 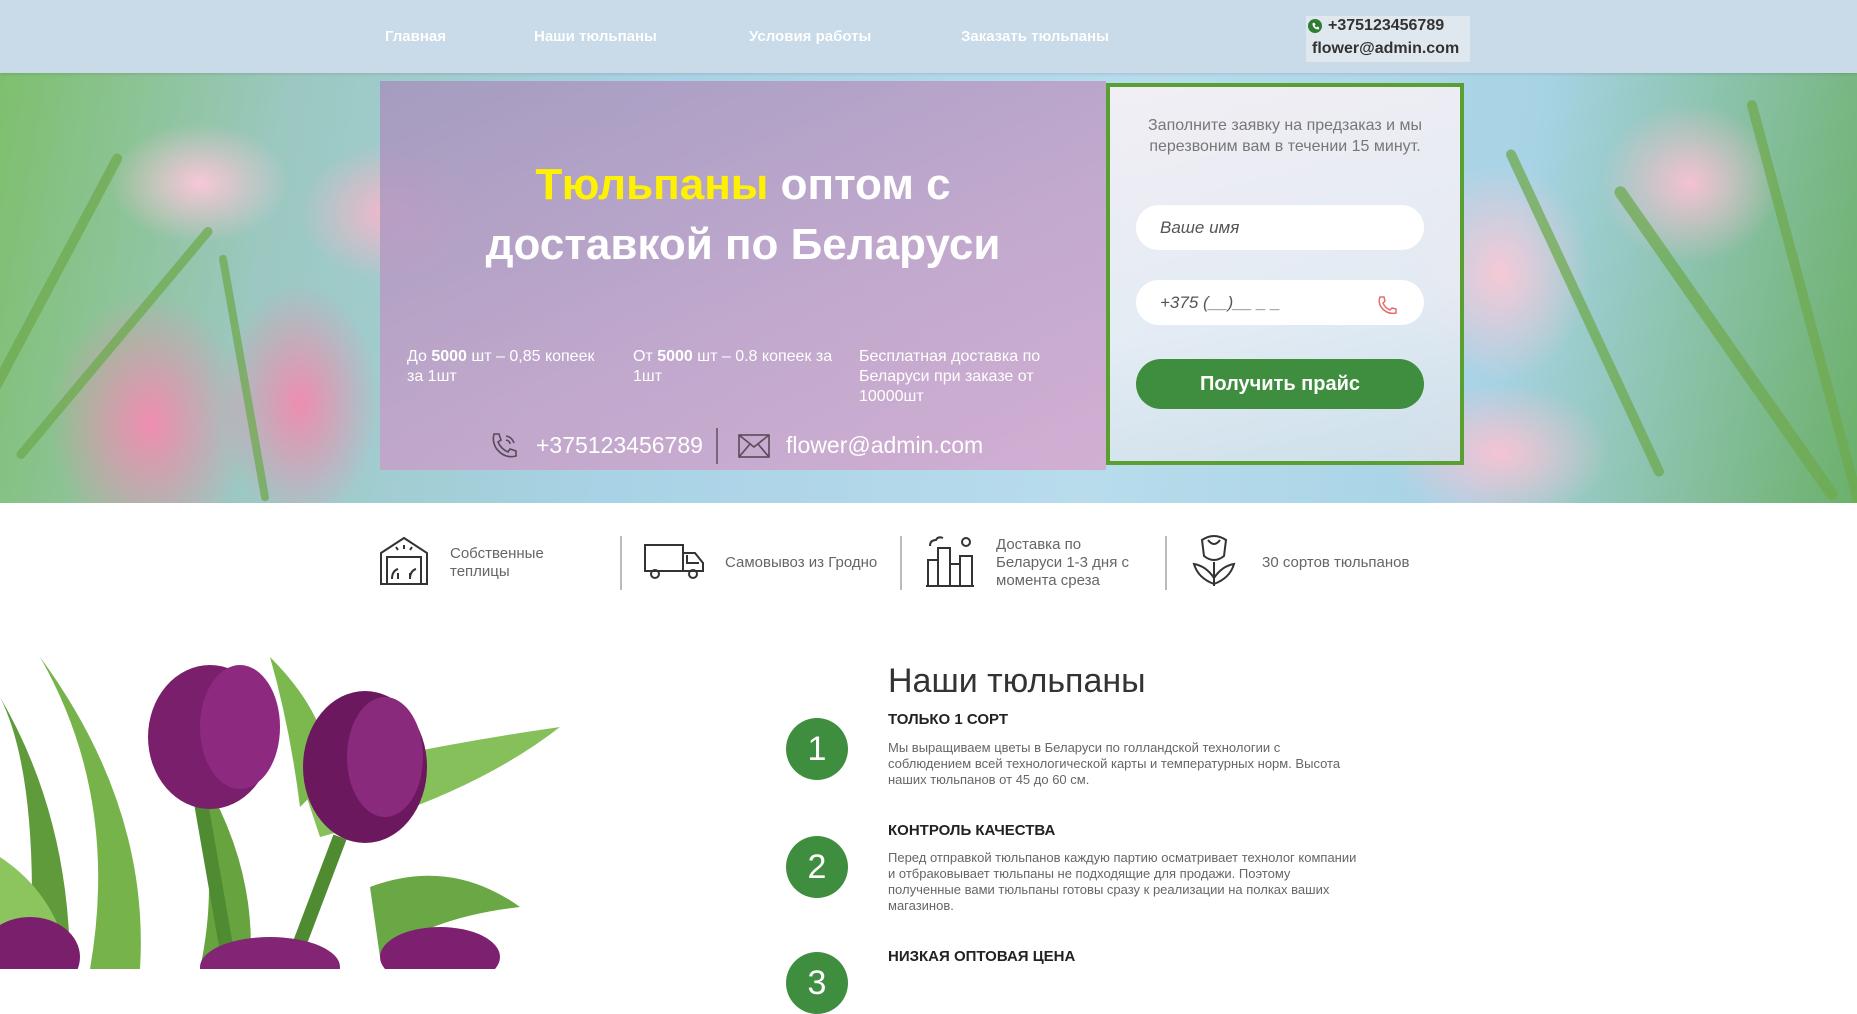 What do you see at coordinates (743, 244) in the screenshot?
I see `hero-title-line2: доставкой по Беларуси` at bounding box center [743, 244].